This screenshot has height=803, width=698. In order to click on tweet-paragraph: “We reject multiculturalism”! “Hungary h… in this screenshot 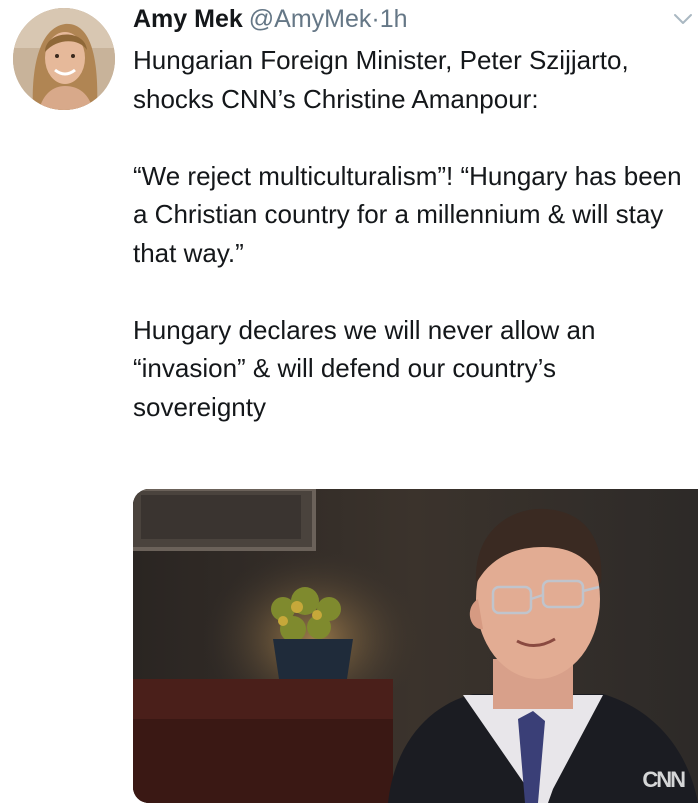, I will do `click(407, 214)`.